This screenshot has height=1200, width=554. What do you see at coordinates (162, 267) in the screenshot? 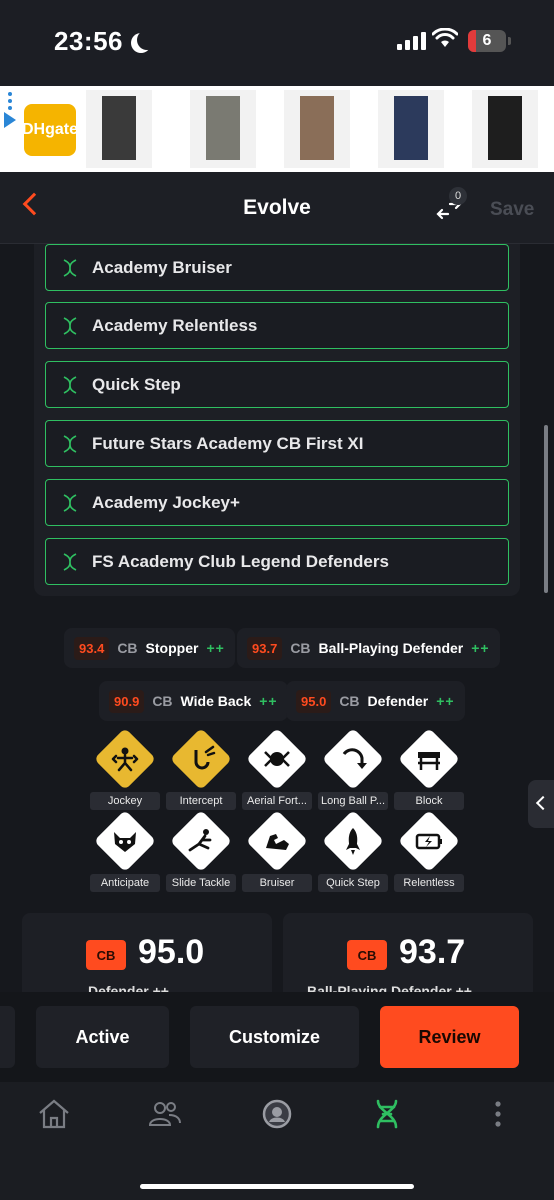
I see `evolution-item-label: Academy Bruiser` at bounding box center [162, 267].